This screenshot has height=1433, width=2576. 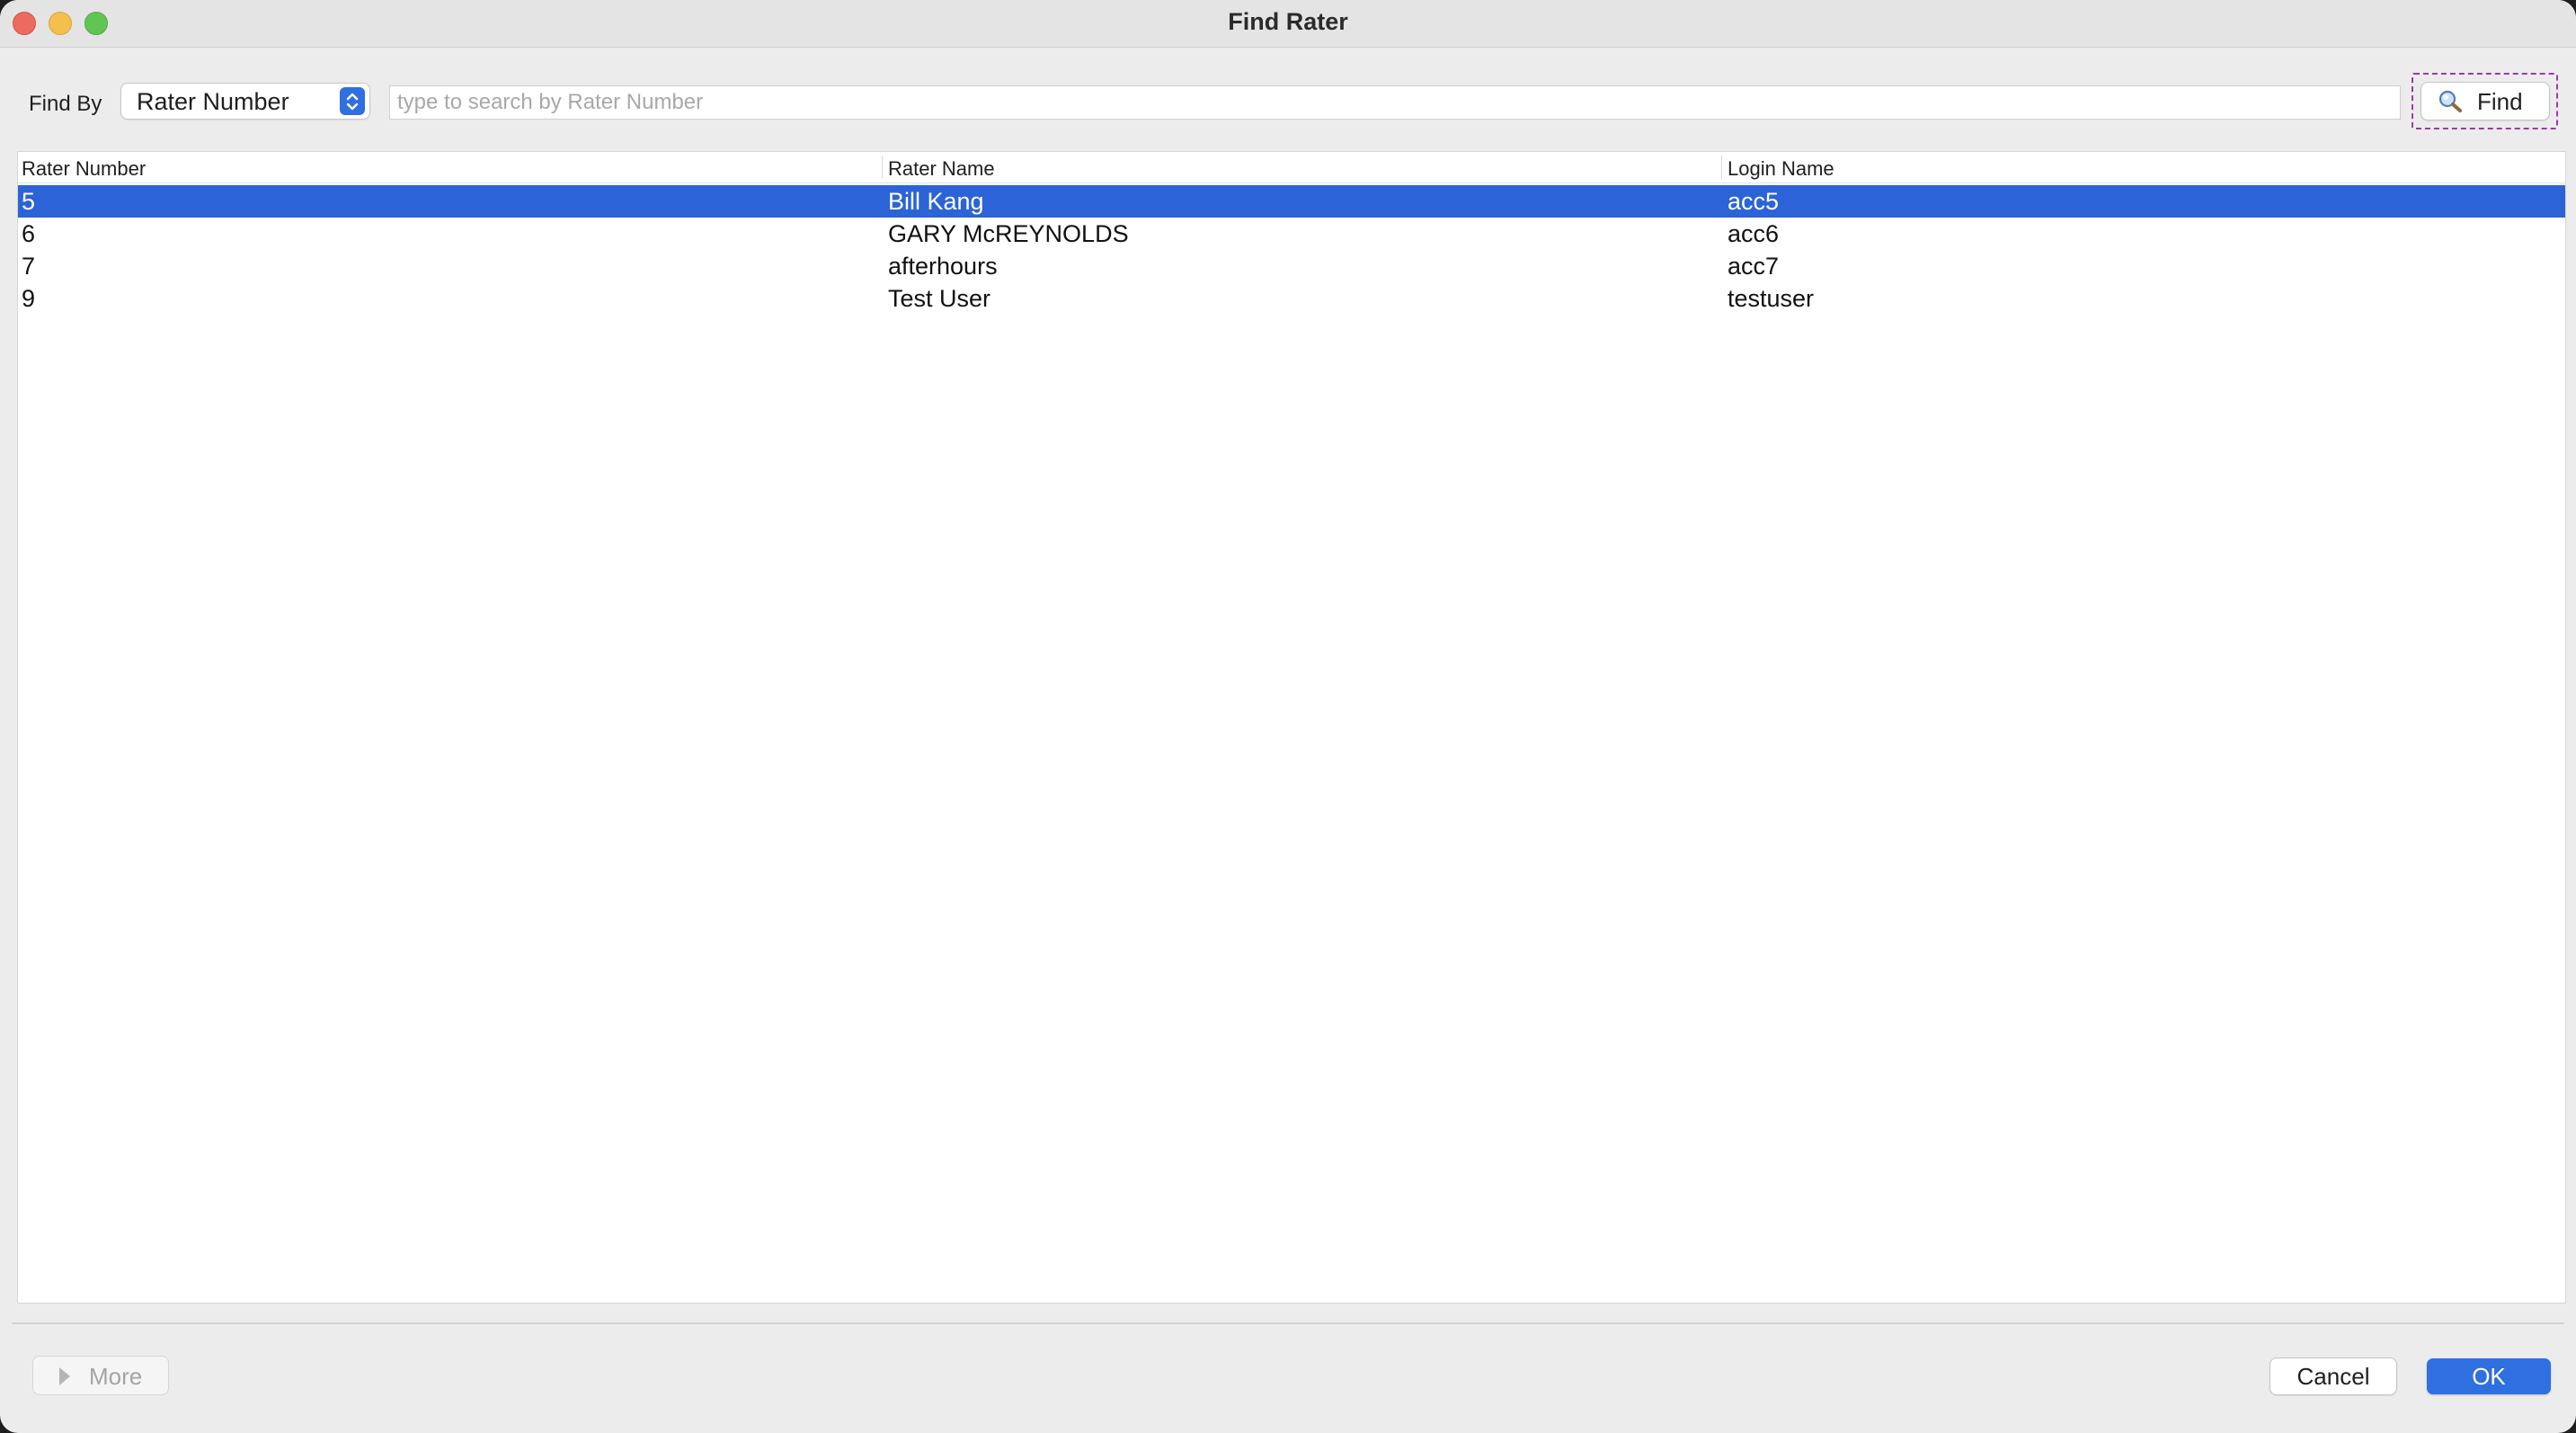 I want to click on cell-login-name: testuser, so click(x=1771, y=298).